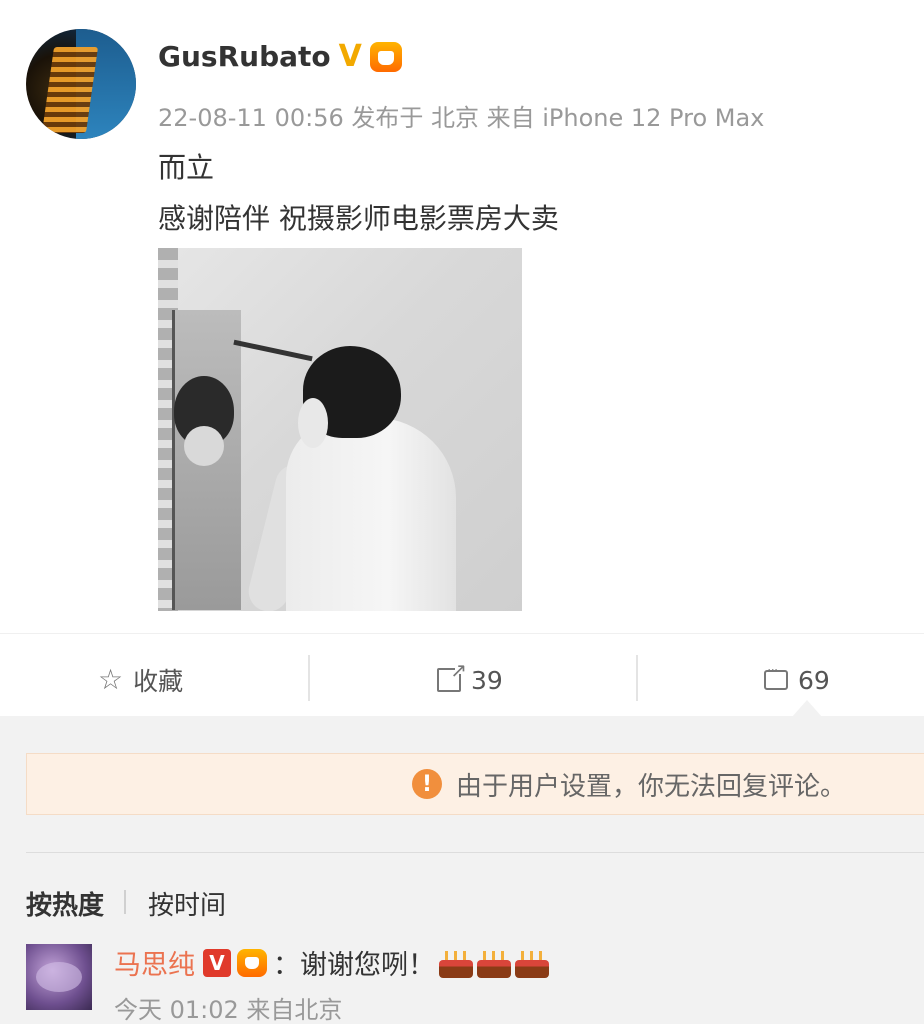 This screenshot has width=924, height=1025. I want to click on author-name-row: GusRubato V, so click(280, 56).